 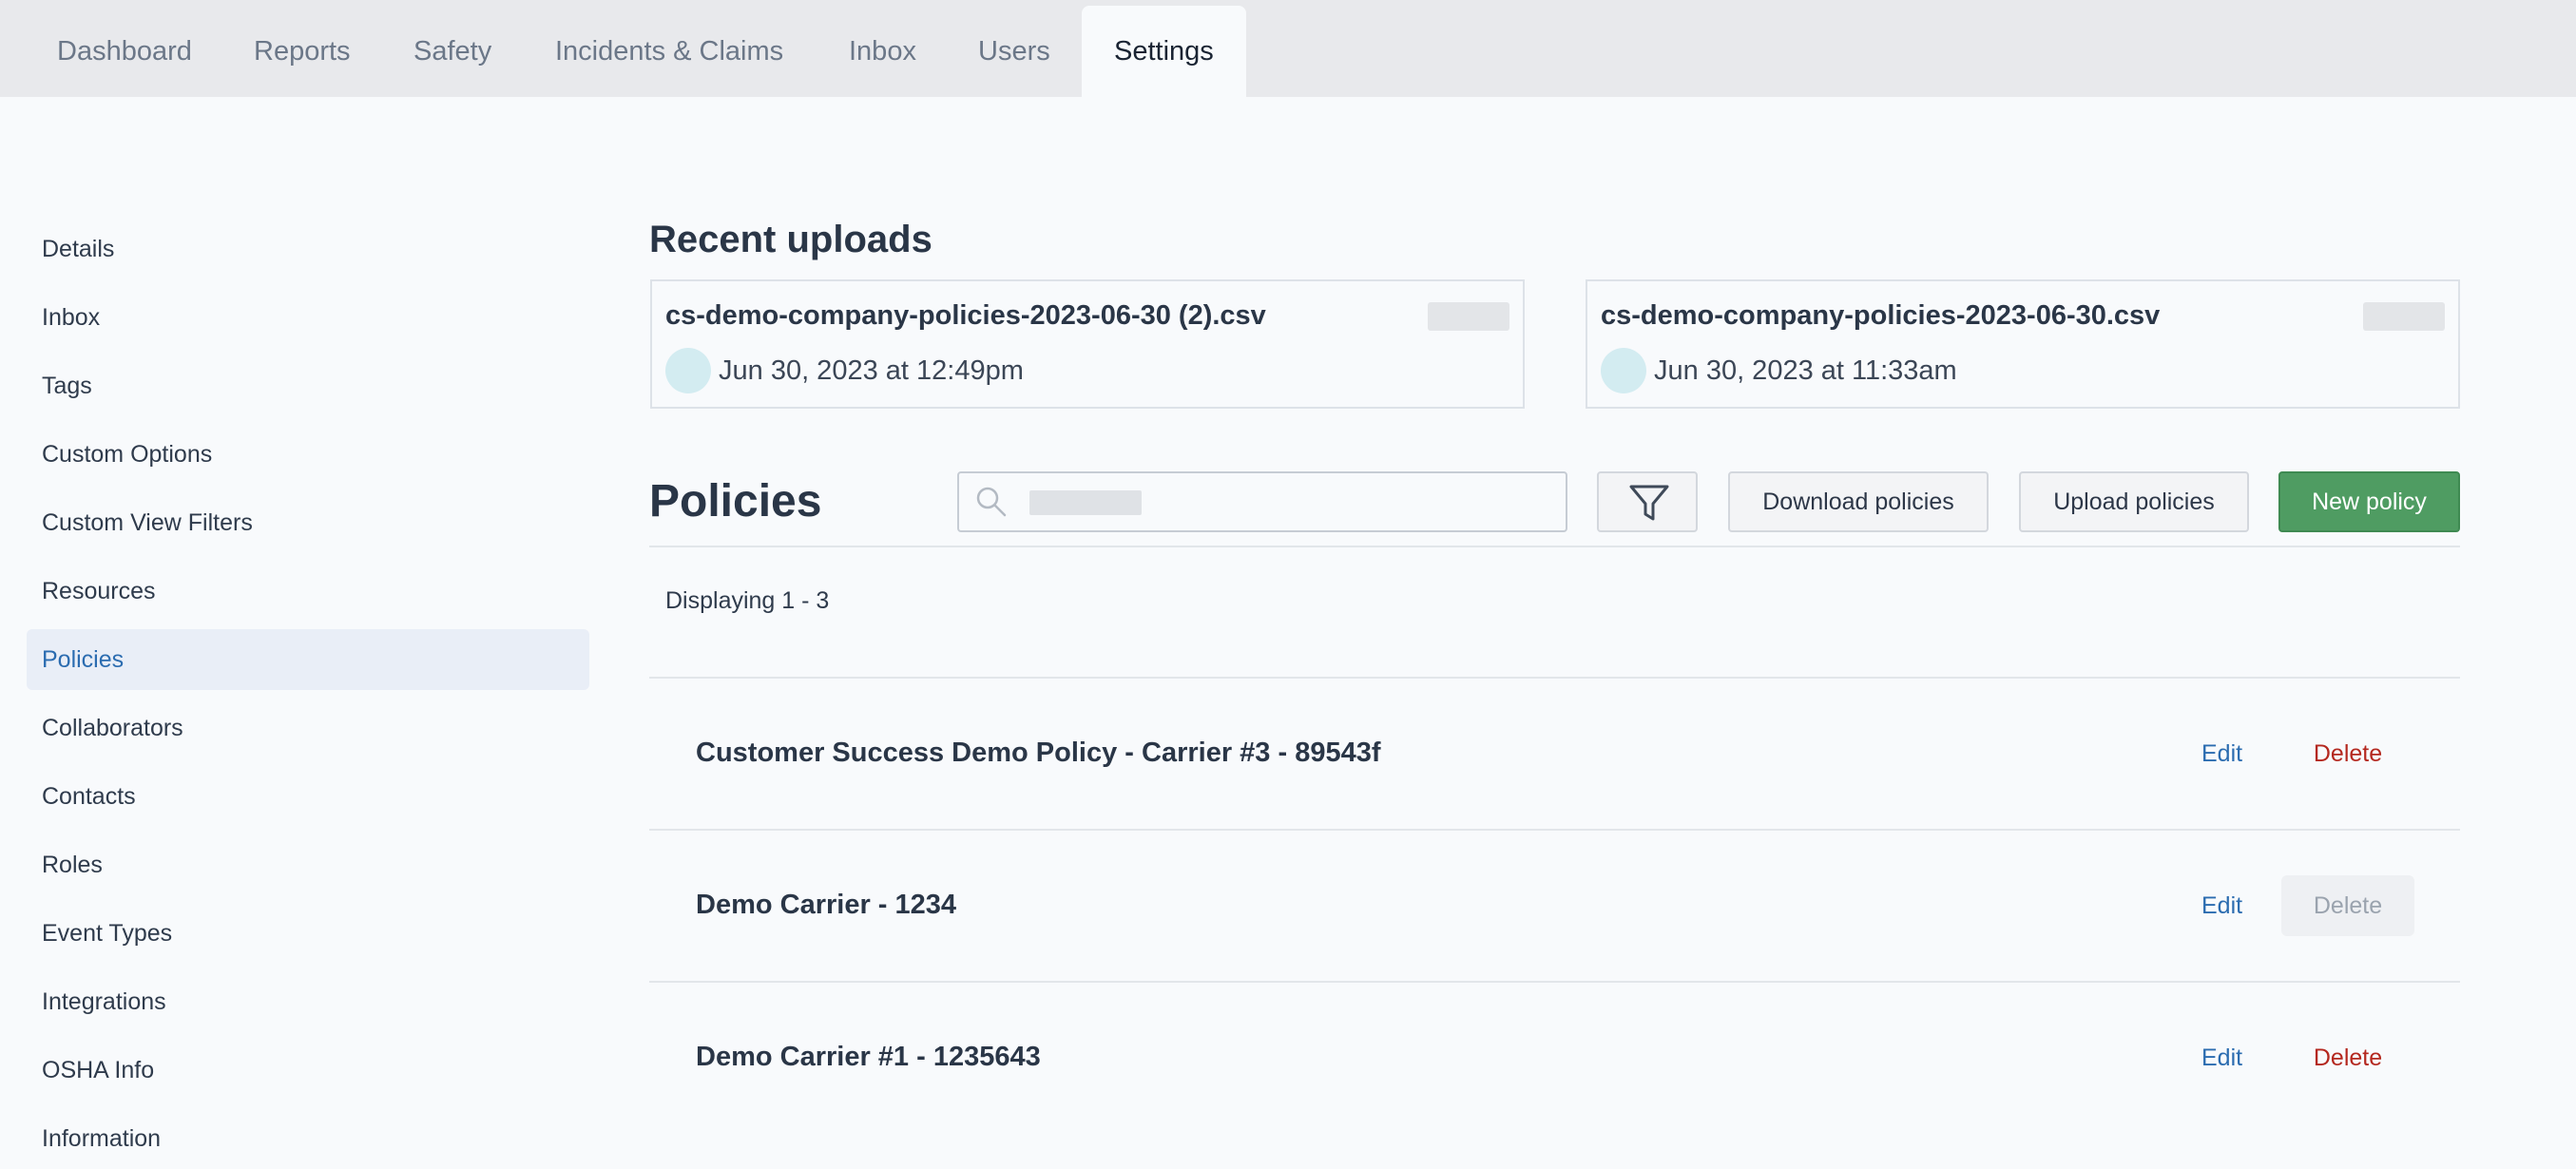 I want to click on sidebar-item-inbox: Inbox, so click(x=308, y=317).